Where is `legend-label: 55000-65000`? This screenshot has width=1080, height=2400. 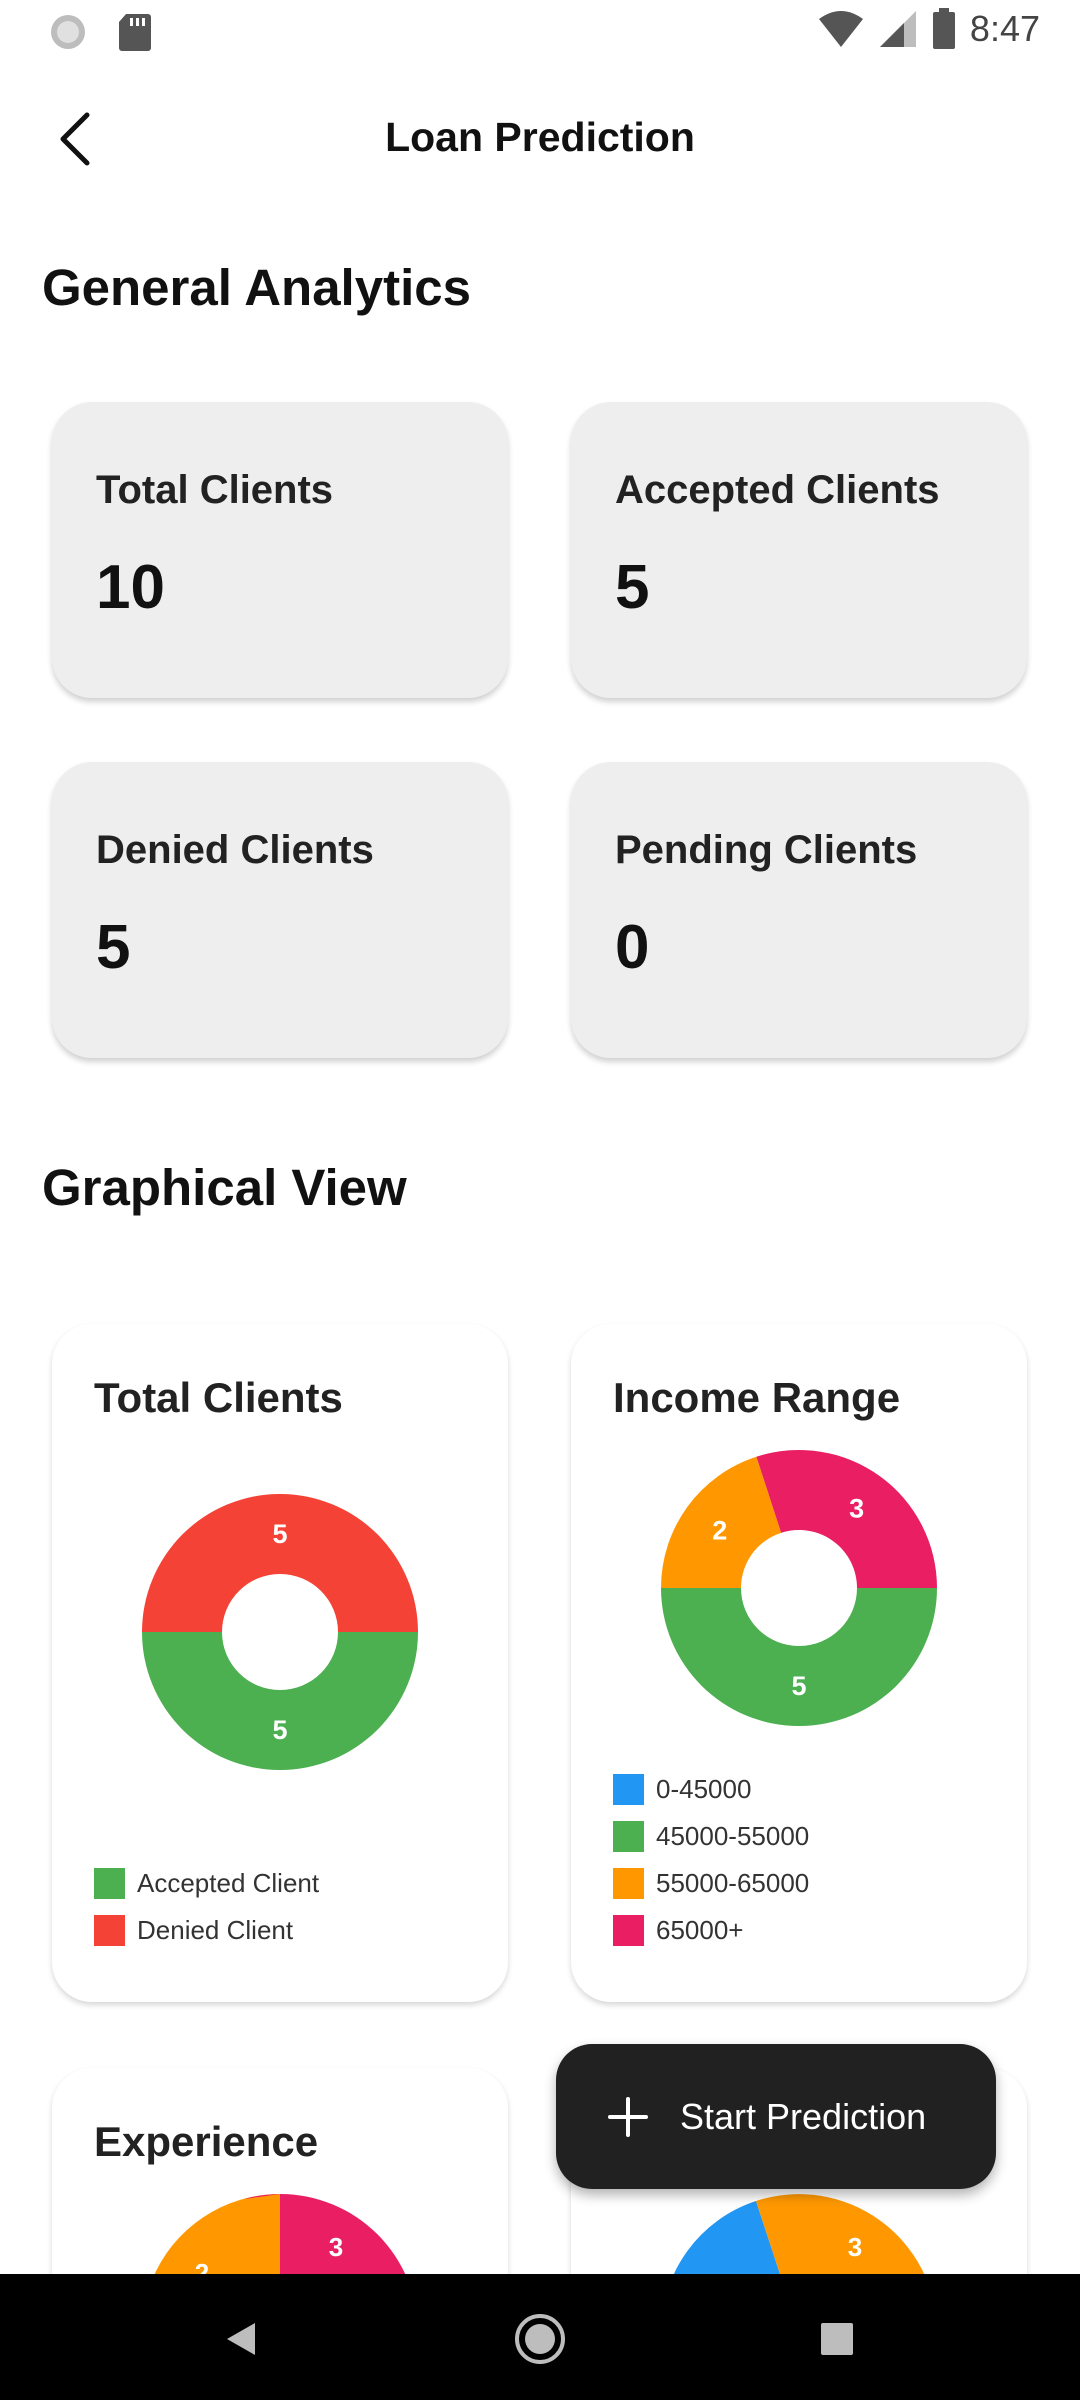 legend-label: 55000-65000 is located at coordinates (733, 1883).